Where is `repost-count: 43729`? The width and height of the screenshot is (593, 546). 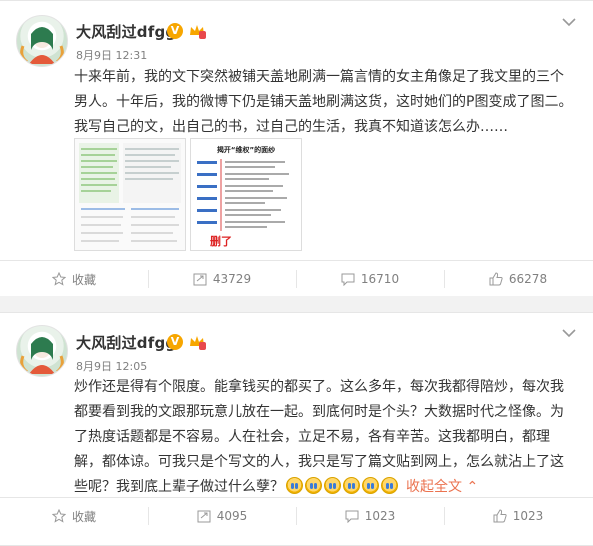
repost-count: 43729 is located at coordinates (232, 279).